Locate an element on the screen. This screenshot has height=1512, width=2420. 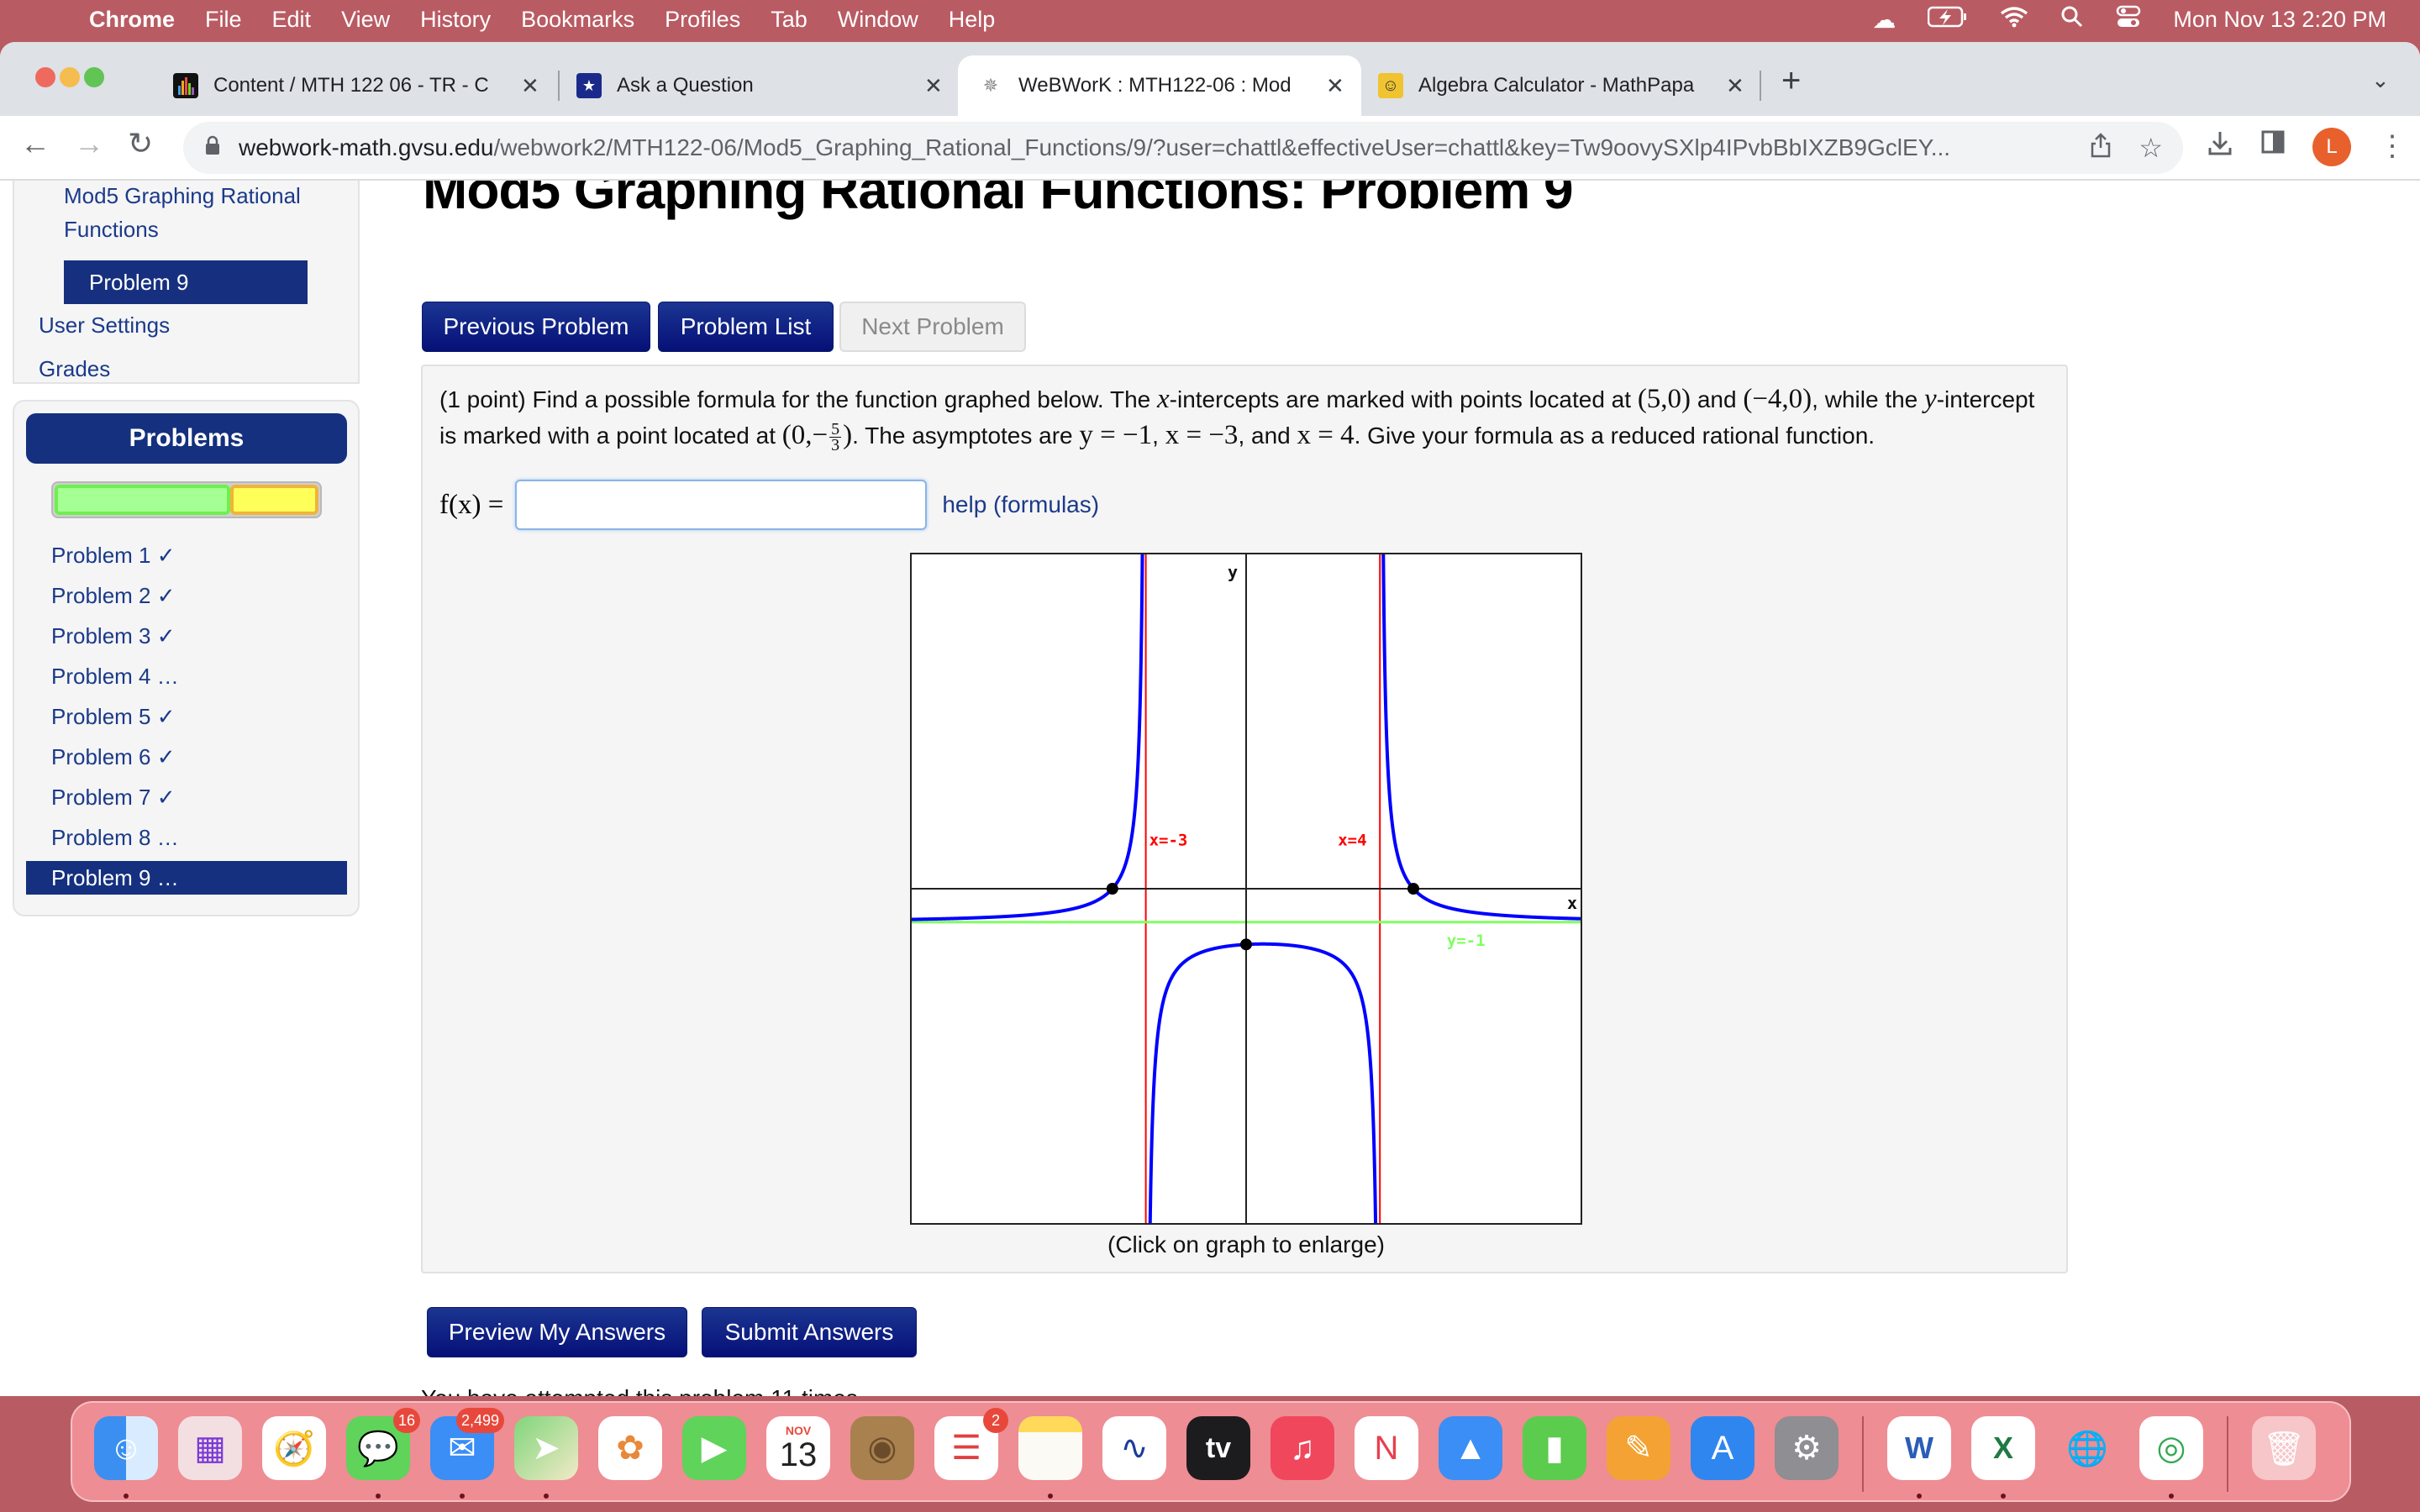
sidebar-set-link: Mod5 Graphing Rational Functions is located at coordinates (199, 213).